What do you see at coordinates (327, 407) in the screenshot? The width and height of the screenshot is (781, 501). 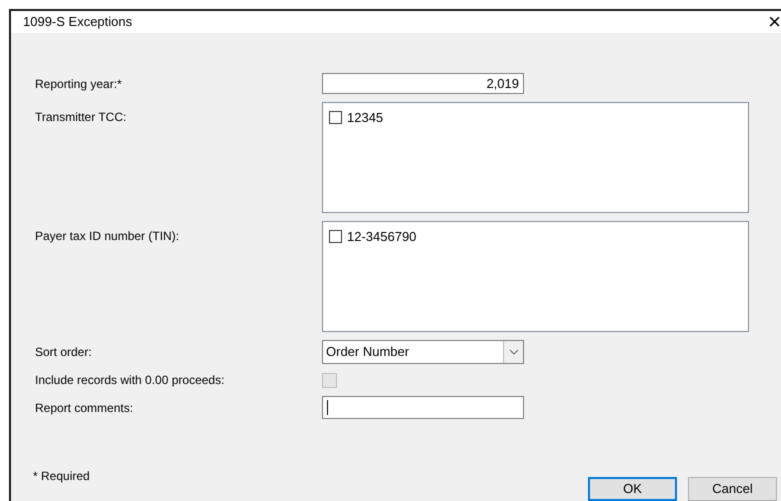 I see `text-cursor` at bounding box center [327, 407].